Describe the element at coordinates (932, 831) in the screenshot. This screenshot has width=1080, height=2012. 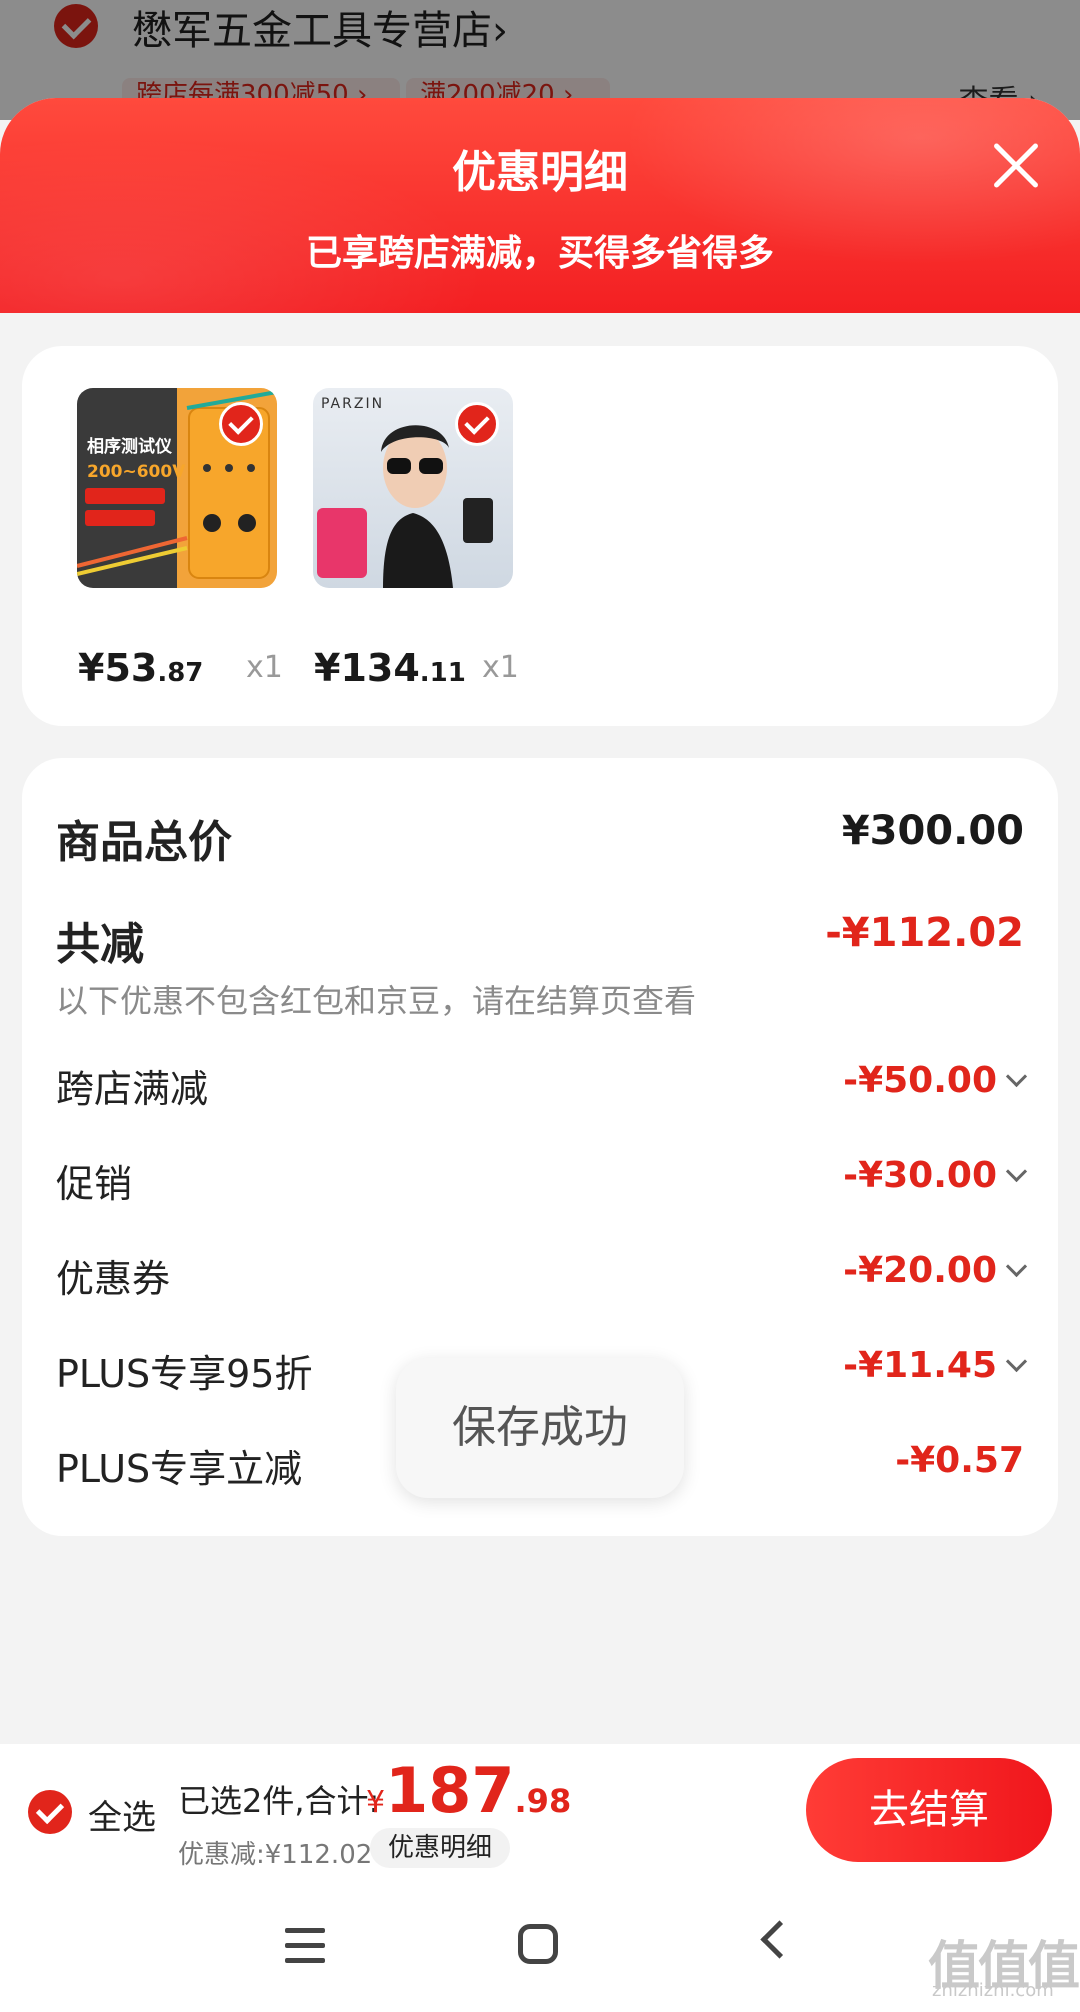
I see `total-value: ¥300.00` at that location.